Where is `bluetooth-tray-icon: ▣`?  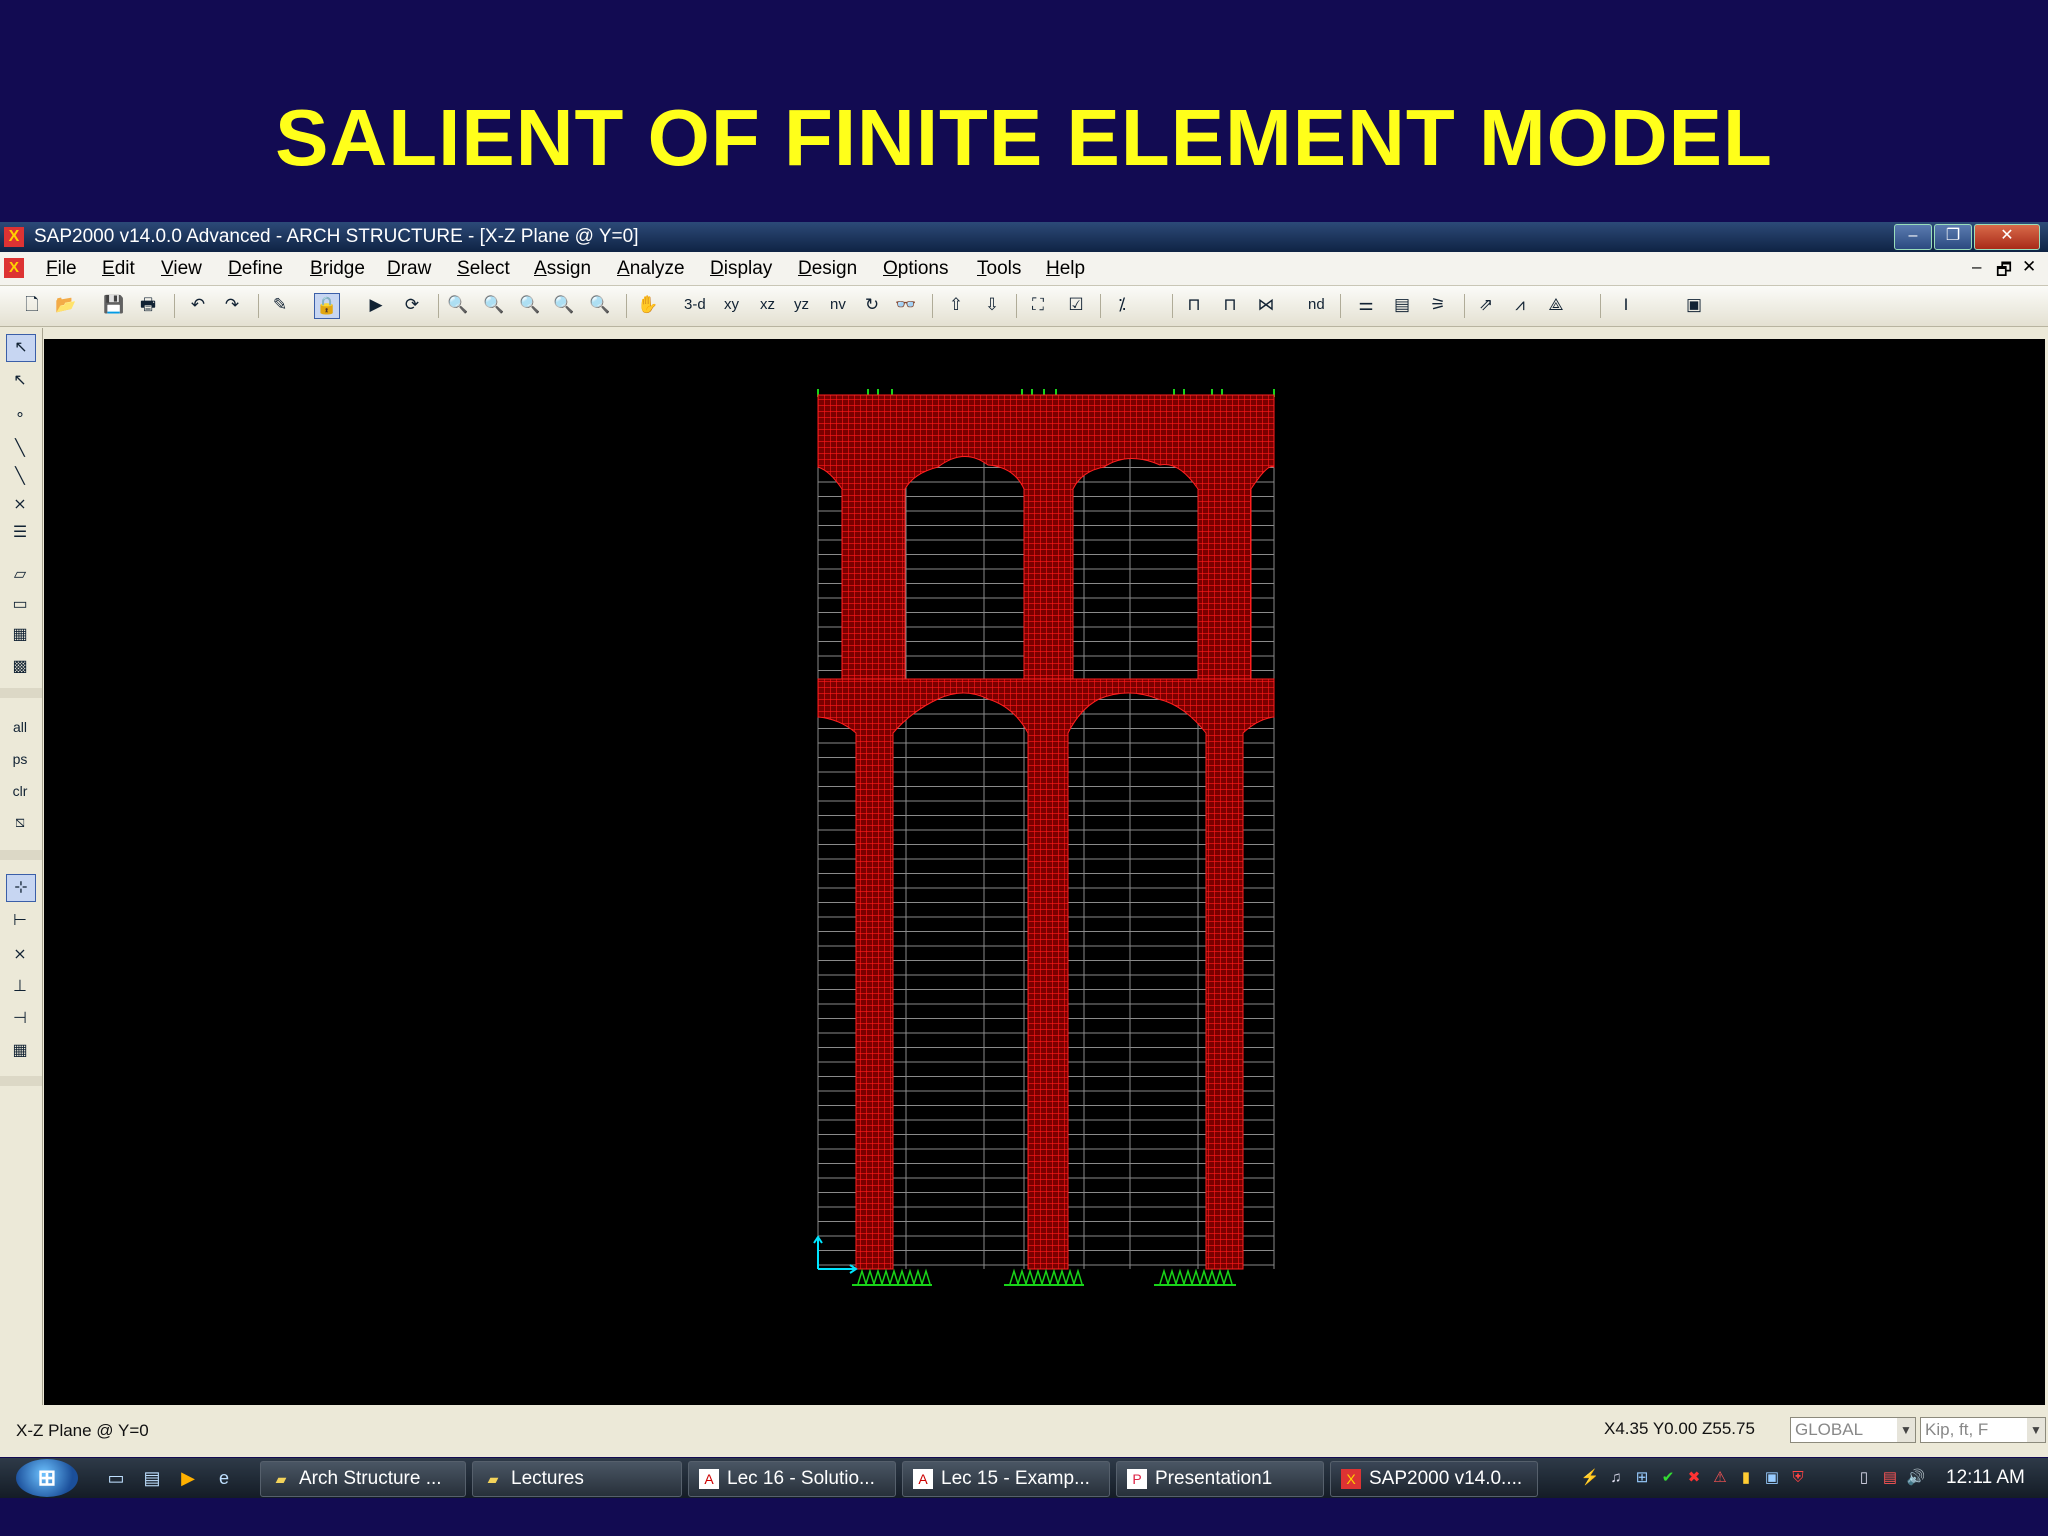 bluetooth-tray-icon: ▣ is located at coordinates (1772, 1478).